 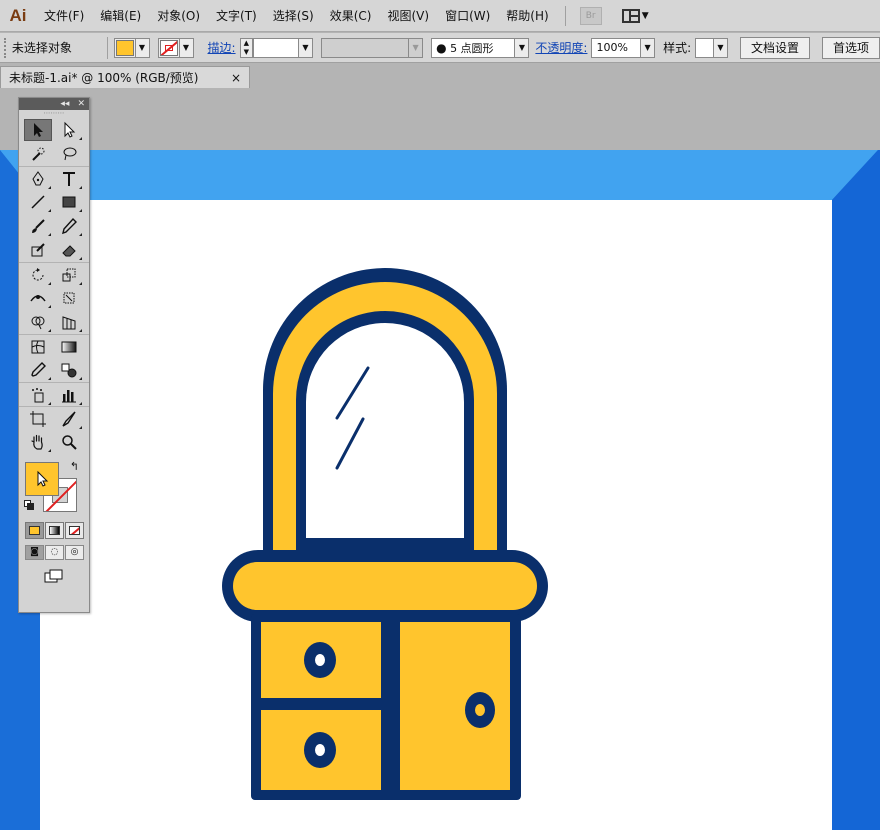 I want to click on magic-wand-tool, so click(x=38, y=154).